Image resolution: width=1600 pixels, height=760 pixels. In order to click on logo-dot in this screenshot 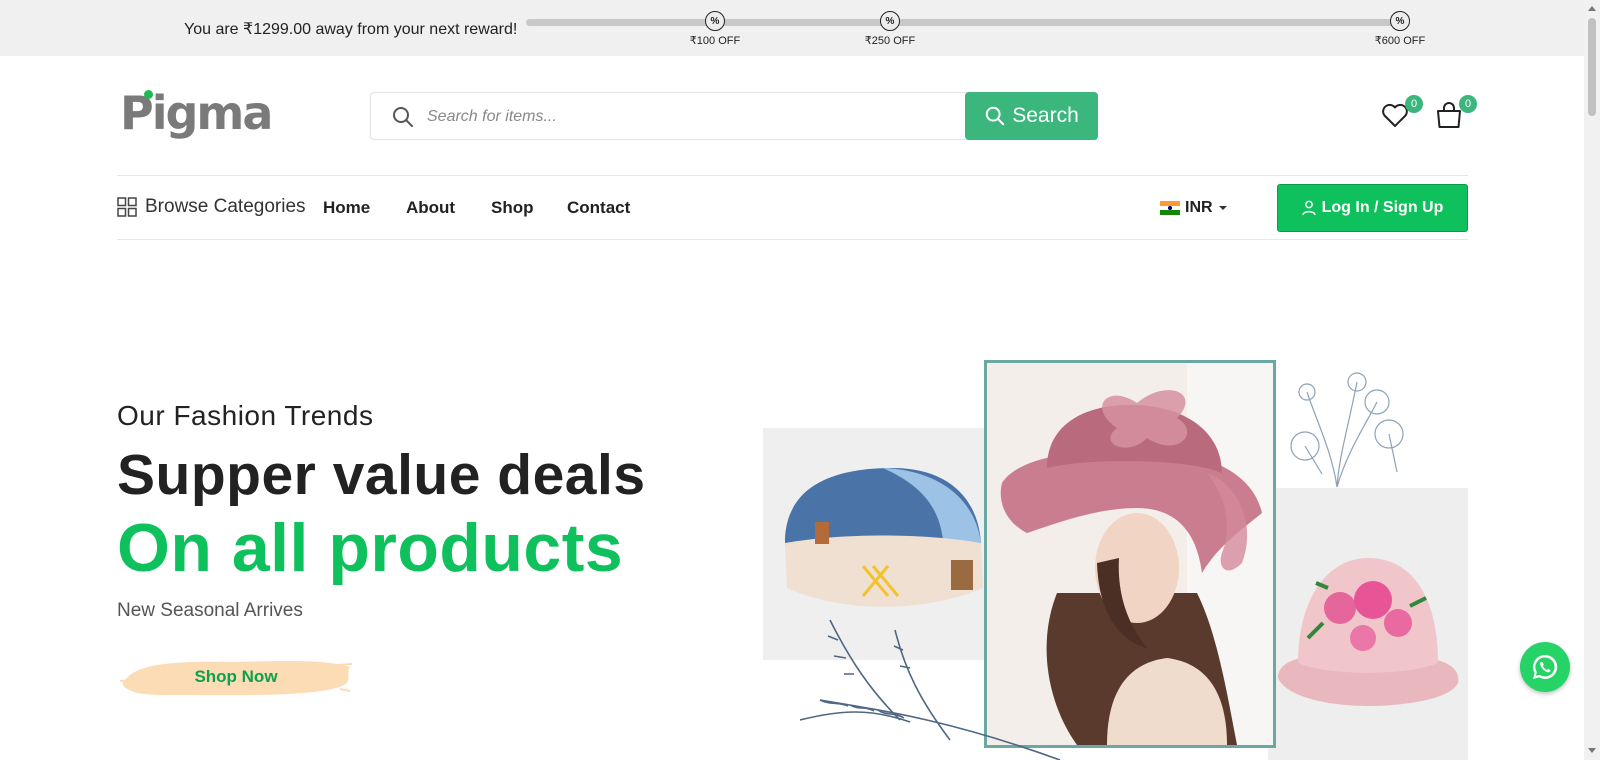, I will do `click(148, 94)`.